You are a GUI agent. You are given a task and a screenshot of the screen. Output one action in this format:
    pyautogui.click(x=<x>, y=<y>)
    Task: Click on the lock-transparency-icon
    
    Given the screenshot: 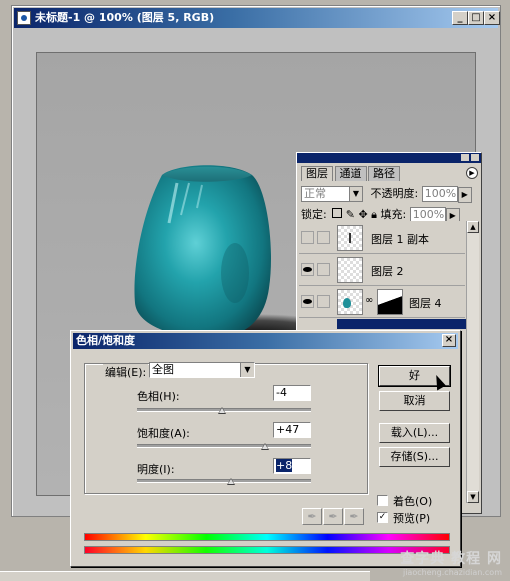 What is the action you would take?
    pyautogui.click(x=337, y=213)
    